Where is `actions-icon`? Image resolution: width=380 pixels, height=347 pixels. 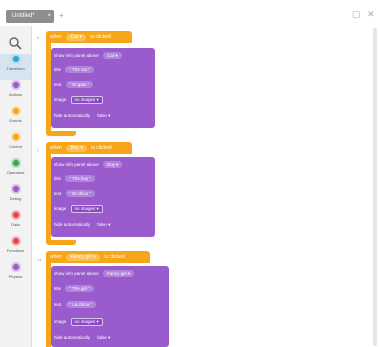
actions-icon is located at coordinates (15, 85).